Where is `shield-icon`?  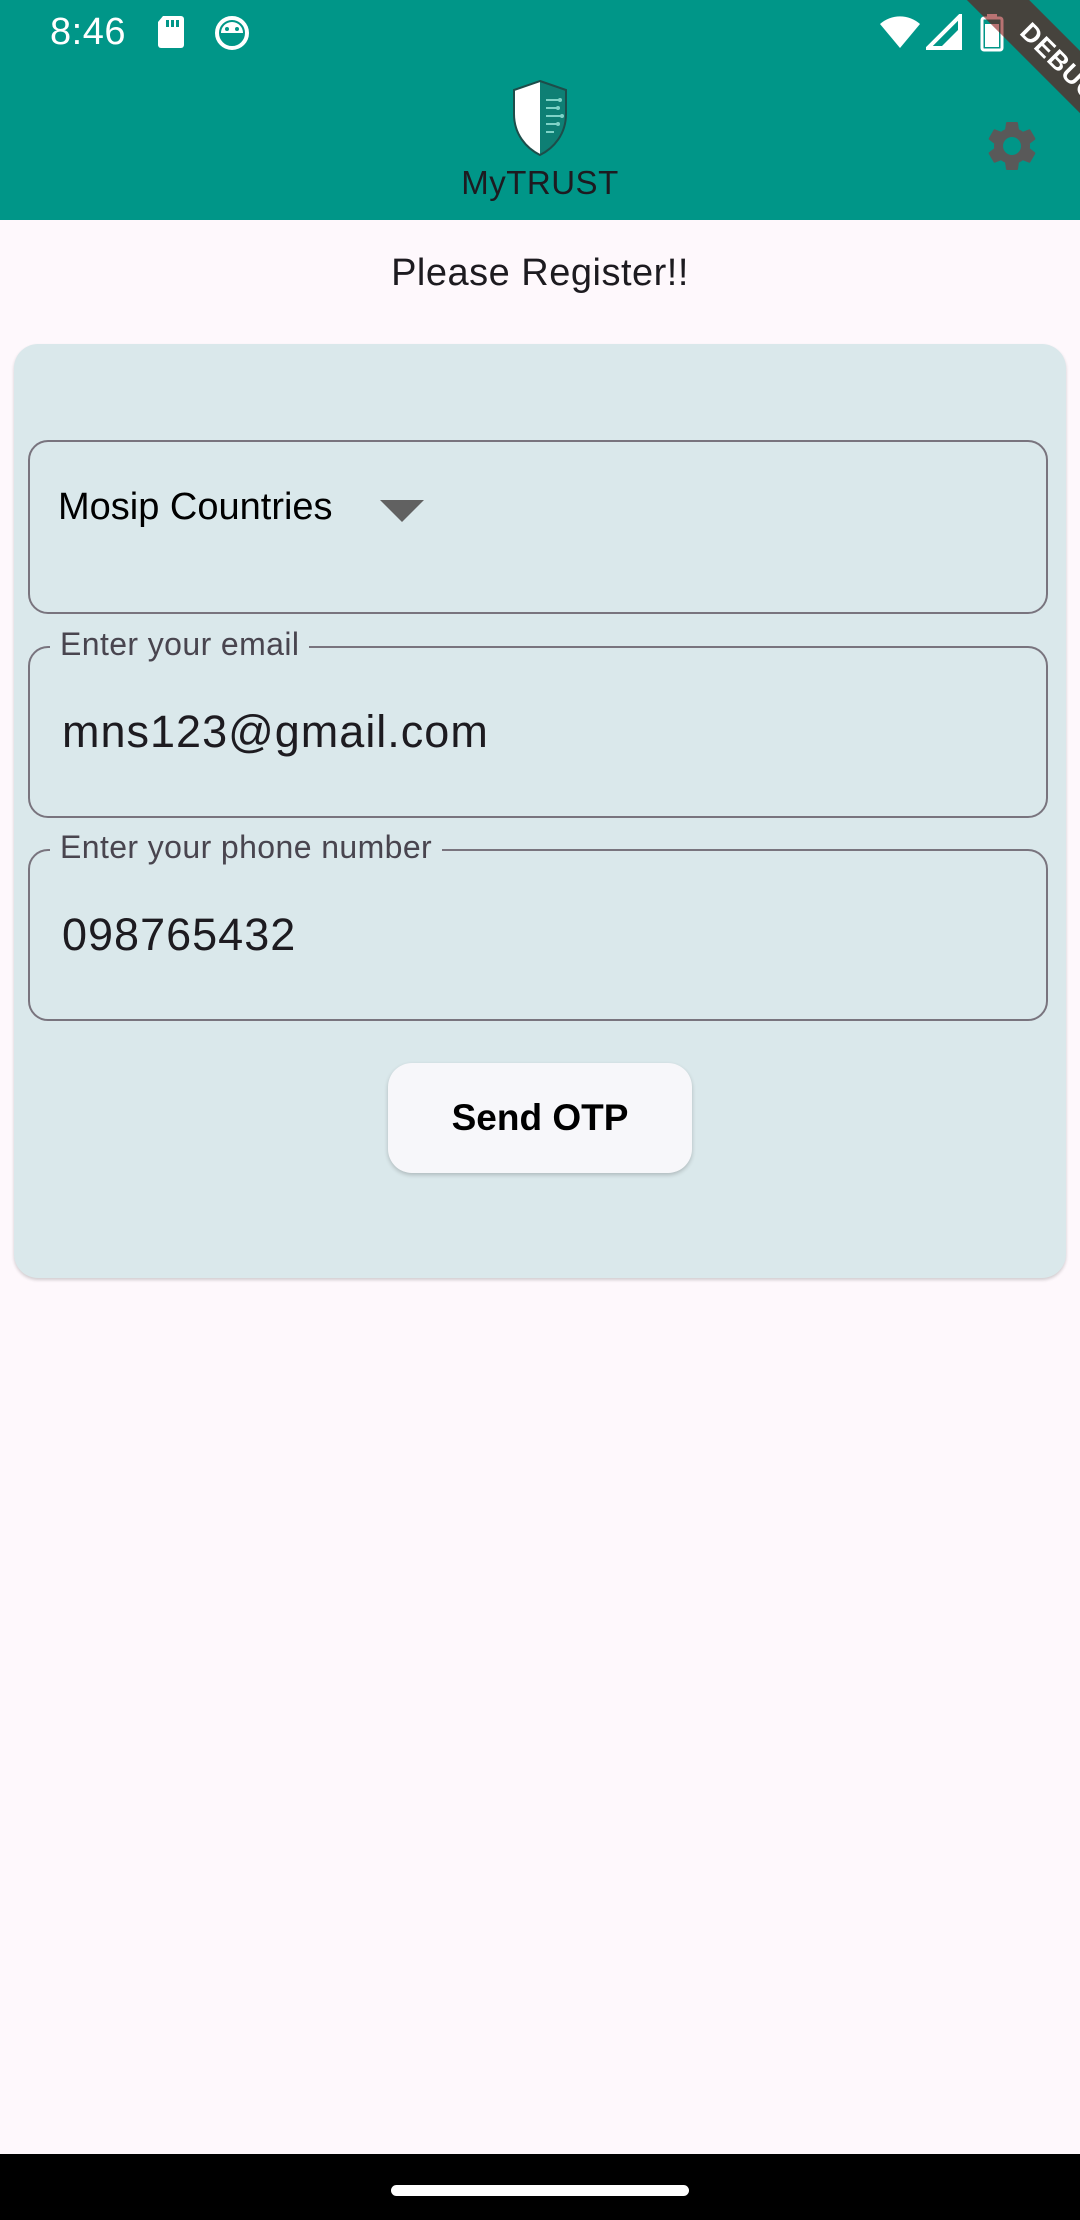 shield-icon is located at coordinates (540, 118).